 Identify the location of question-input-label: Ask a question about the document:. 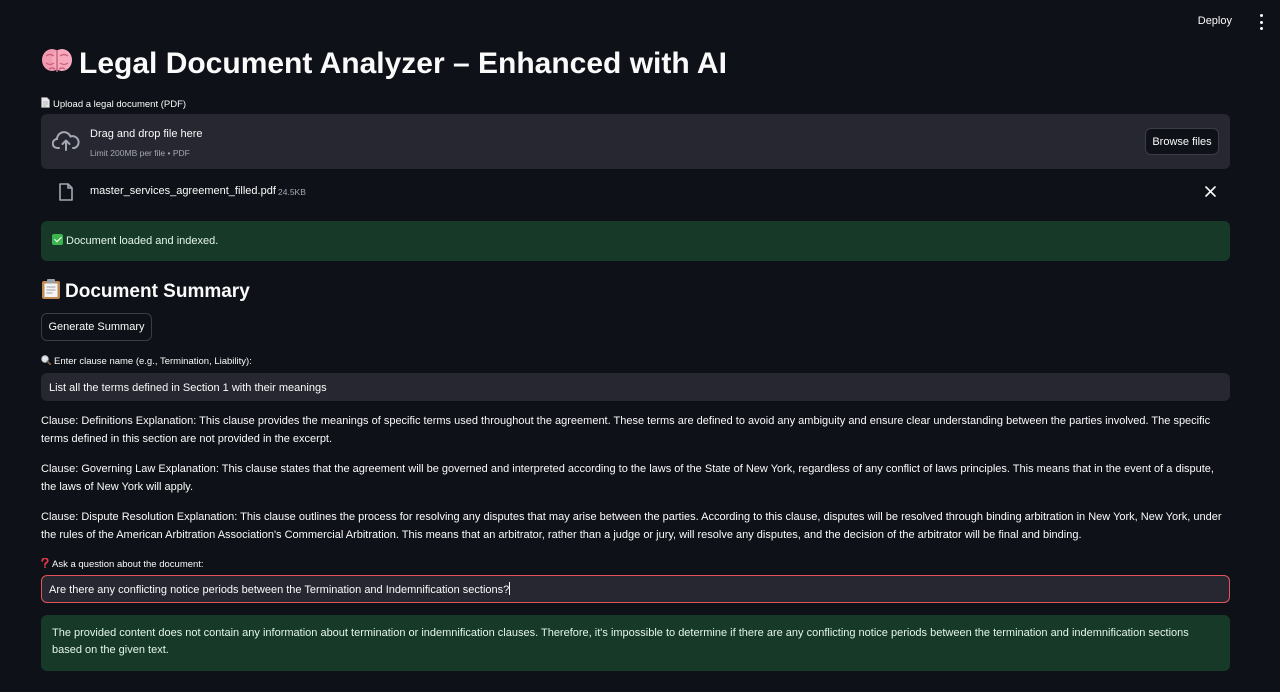
(122, 564).